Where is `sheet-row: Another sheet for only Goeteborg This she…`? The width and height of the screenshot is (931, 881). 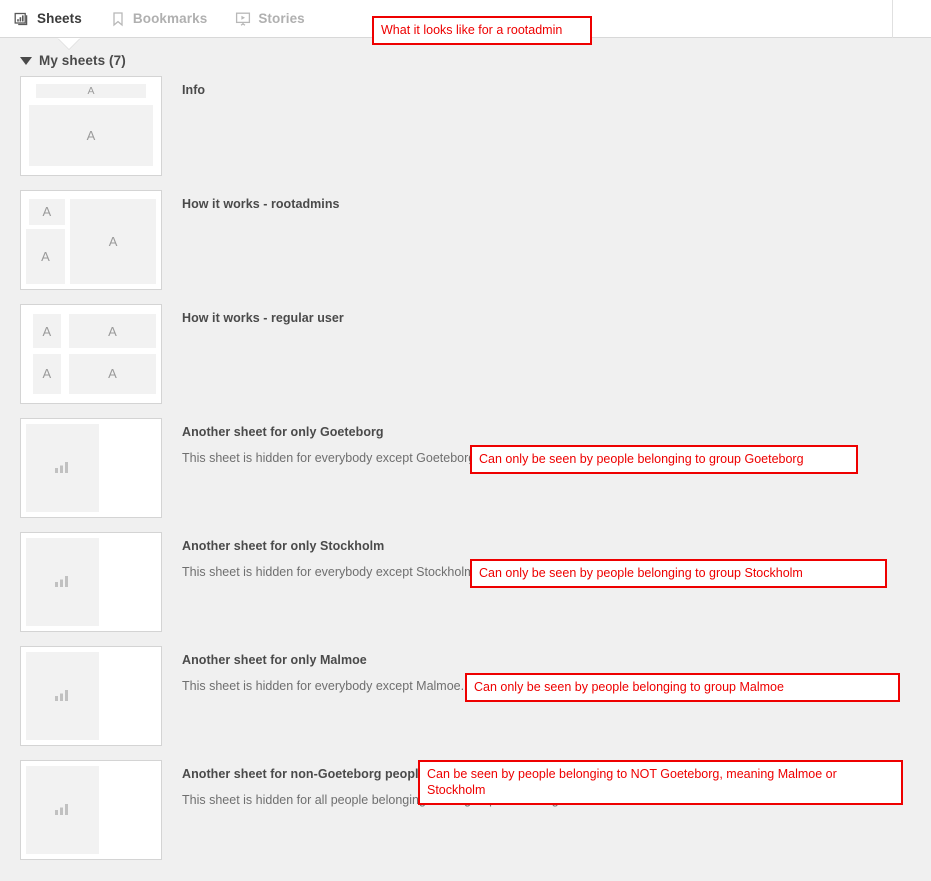
sheet-row: Another sheet for only Goeteborg This she… is located at coordinates (465, 468).